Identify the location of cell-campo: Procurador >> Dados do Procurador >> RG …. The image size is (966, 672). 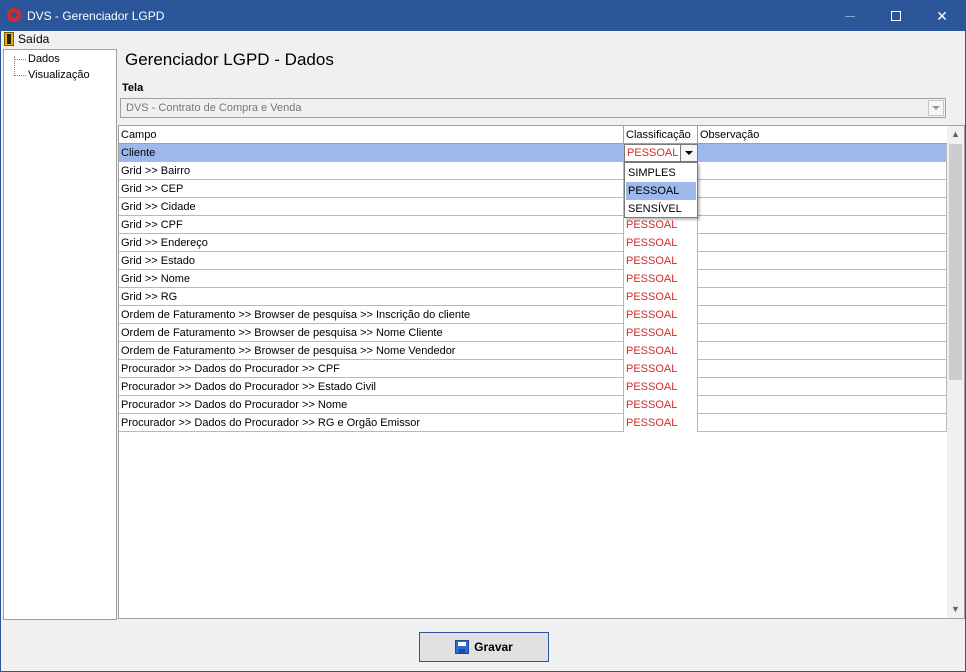
(371, 423).